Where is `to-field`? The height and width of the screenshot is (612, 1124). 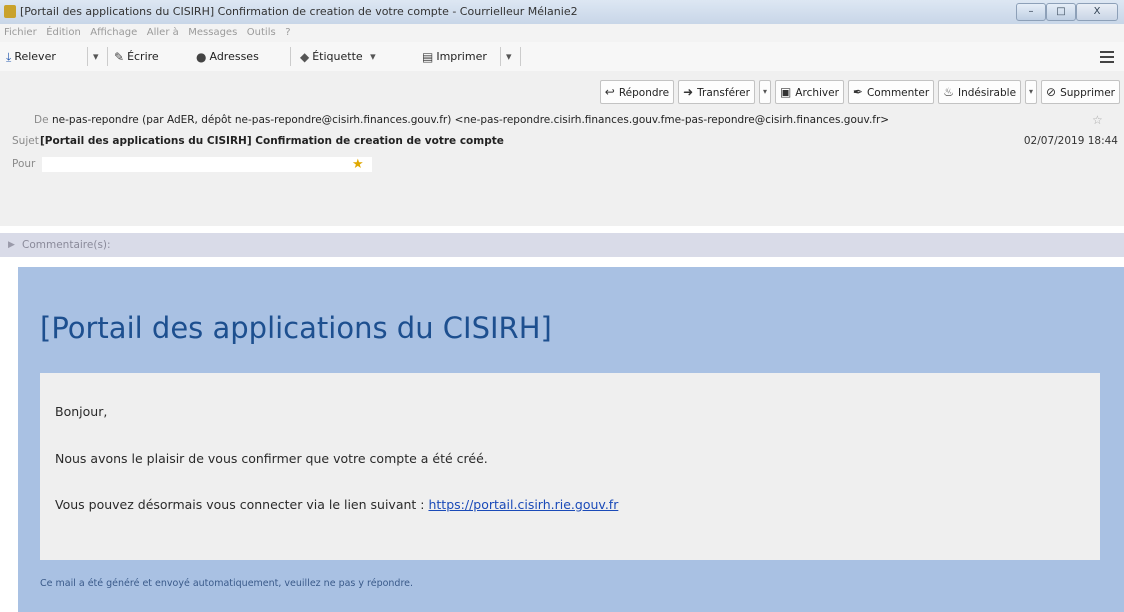 to-field is located at coordinates (207, 164).